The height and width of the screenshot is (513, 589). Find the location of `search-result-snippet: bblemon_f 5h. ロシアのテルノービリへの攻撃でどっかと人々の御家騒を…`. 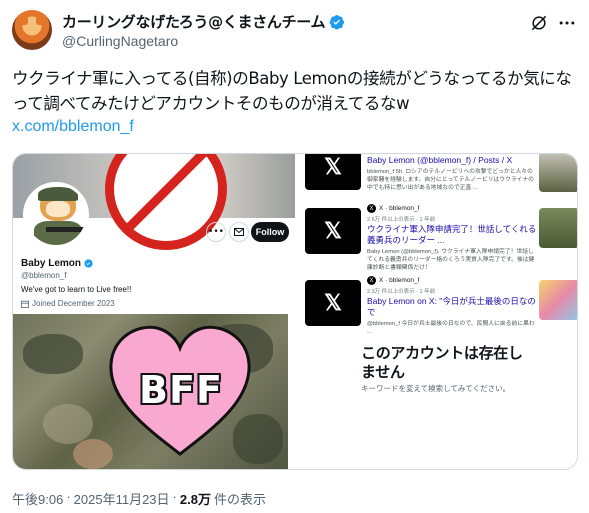

search-result-snippet: bblemon_f 5h. ロシアのテルノービリへの攻撃でどっかと人々の御家騒を… is located at coordinates (450, 180).